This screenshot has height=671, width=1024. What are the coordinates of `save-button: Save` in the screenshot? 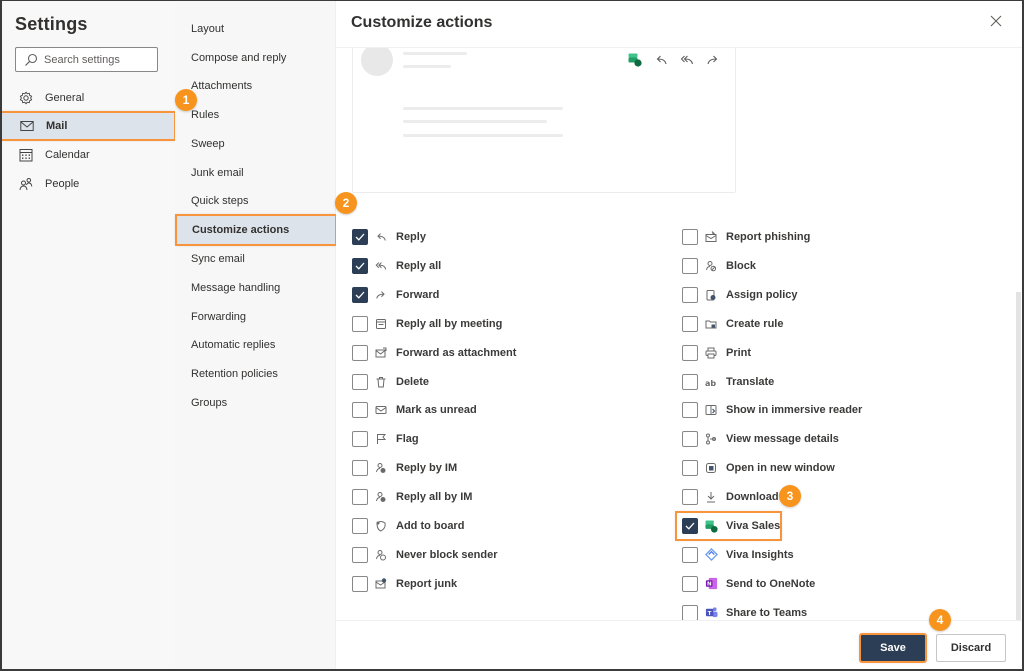 It's located at (893, 648).